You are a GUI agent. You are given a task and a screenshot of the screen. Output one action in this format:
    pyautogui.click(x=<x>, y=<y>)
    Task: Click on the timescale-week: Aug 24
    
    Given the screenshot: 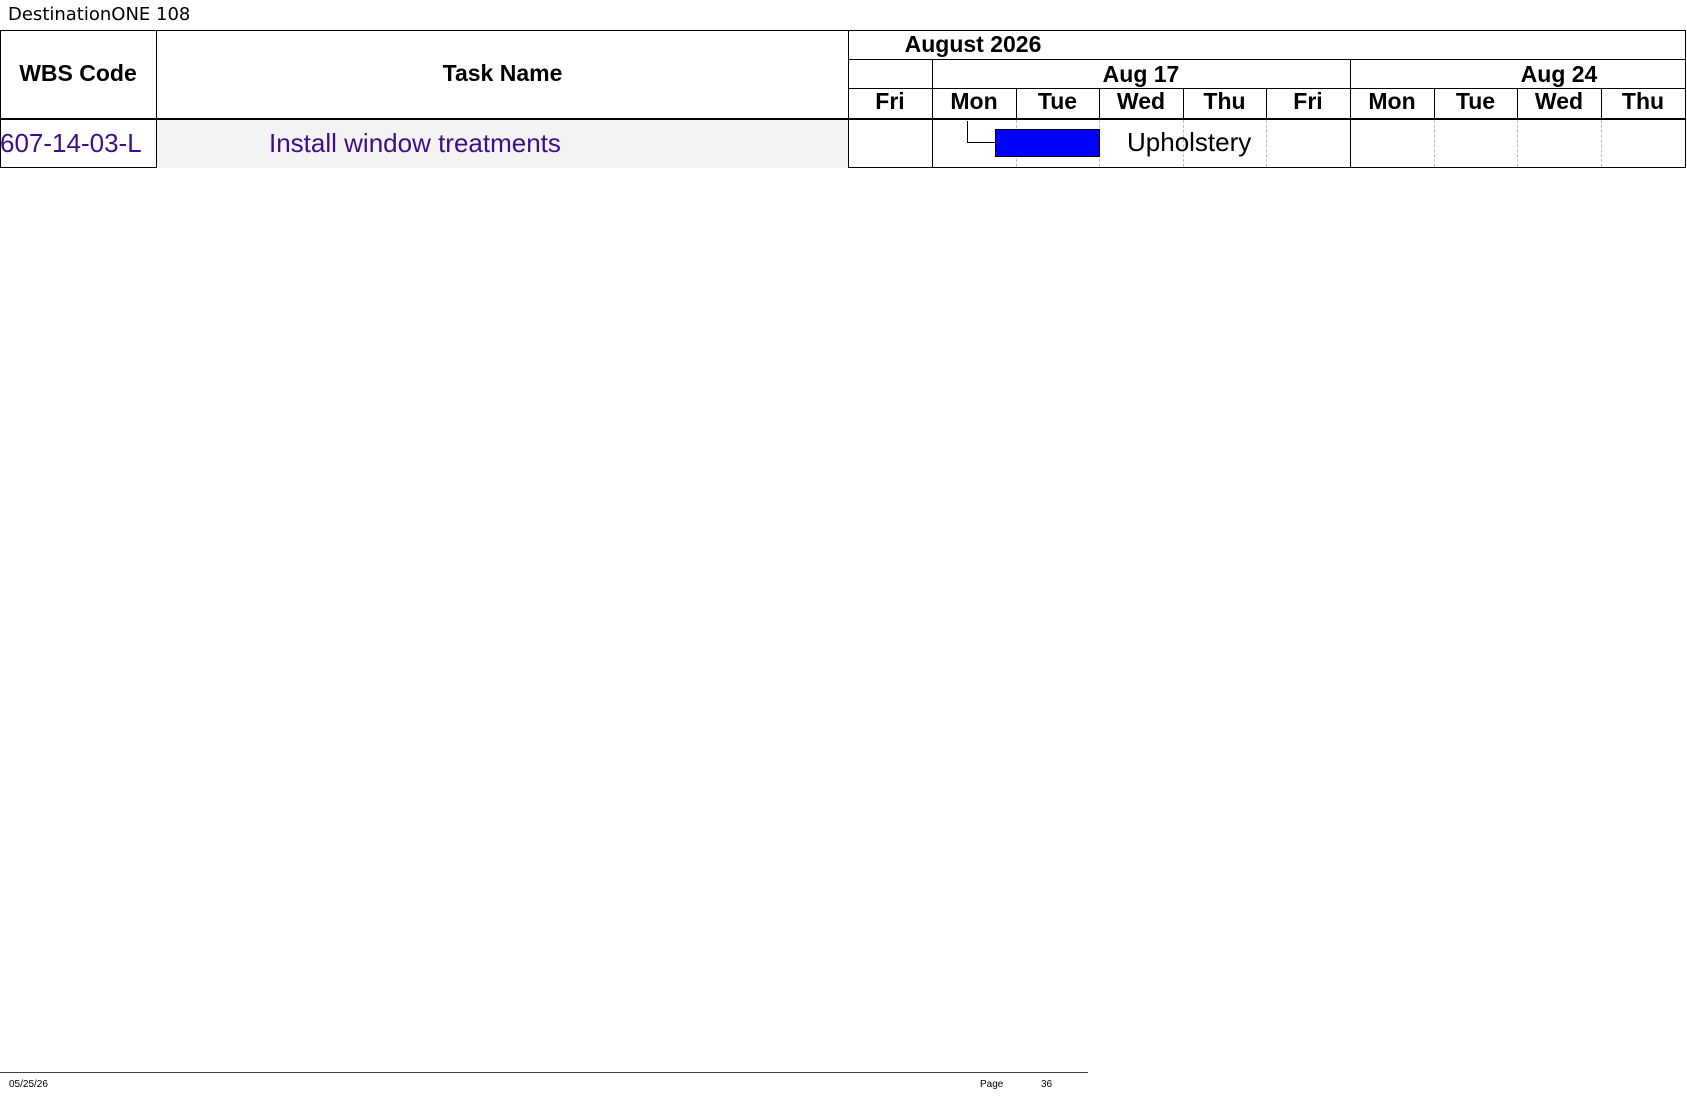 What is the action you would take?
    pyautogui.click(x=1559, y=74)
    